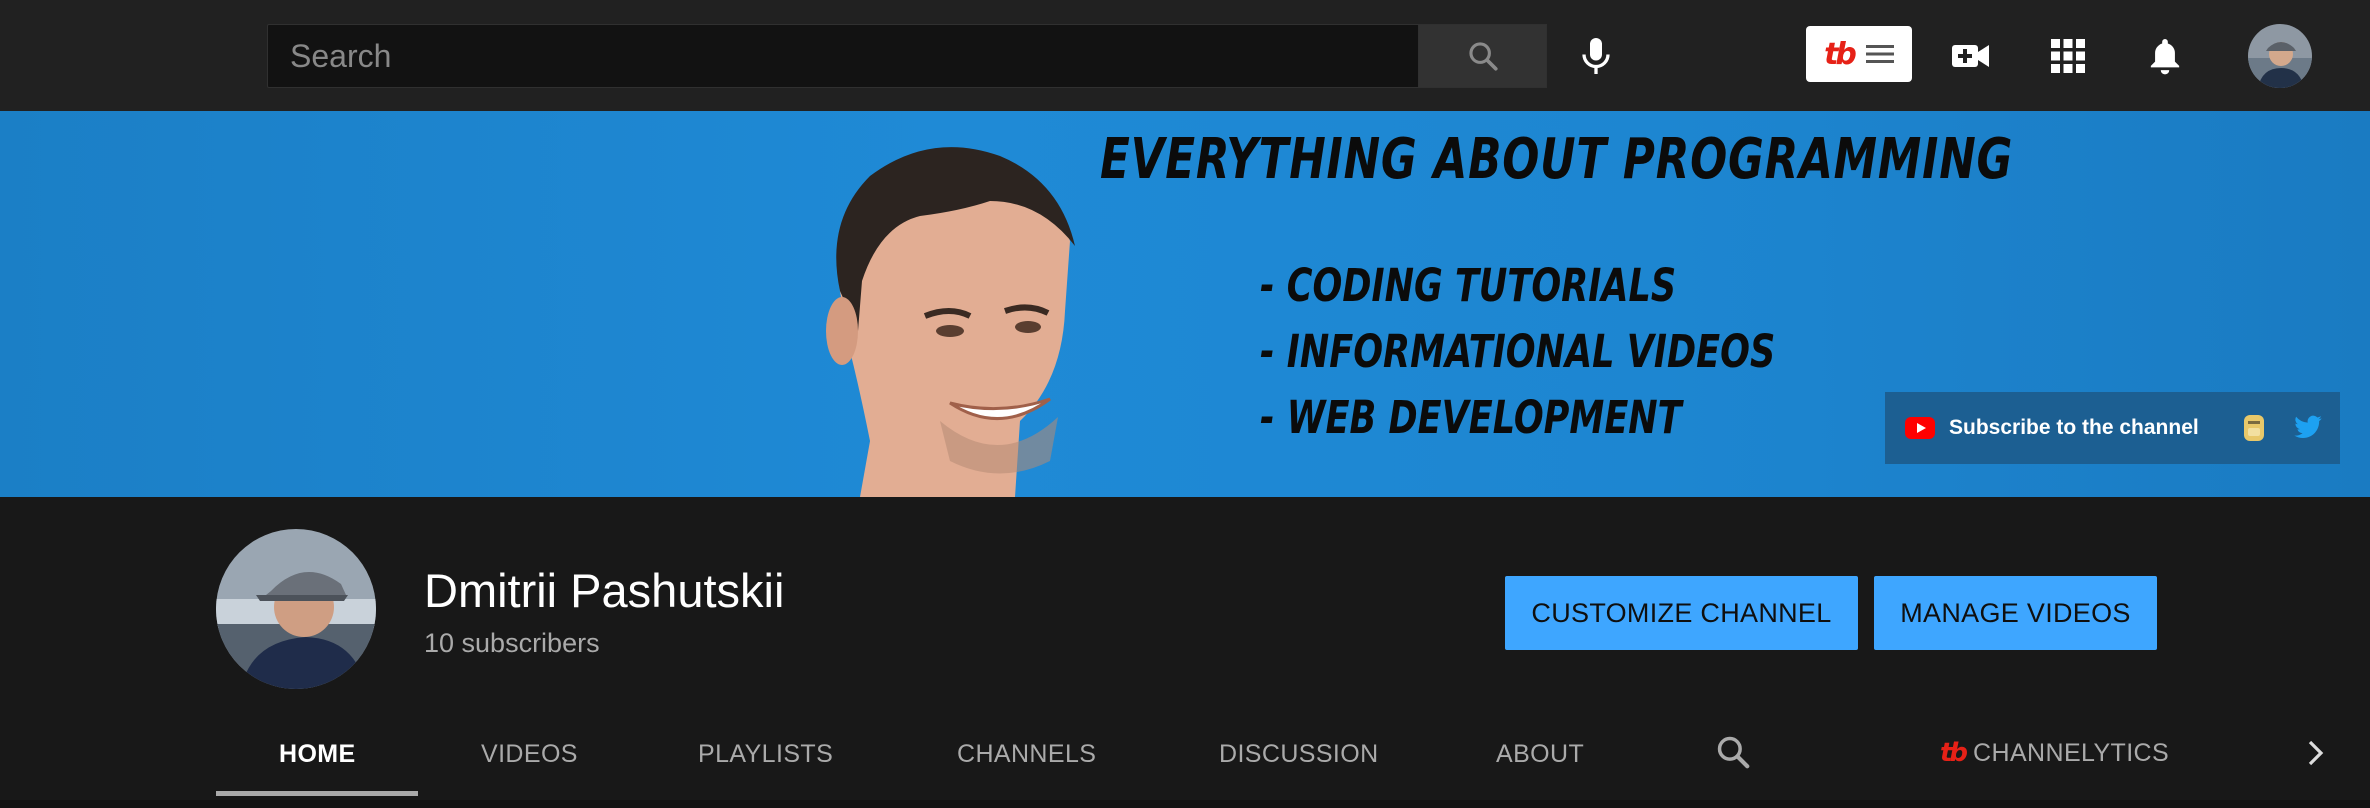  I want to click on create-video-button, so click(1971, 56).